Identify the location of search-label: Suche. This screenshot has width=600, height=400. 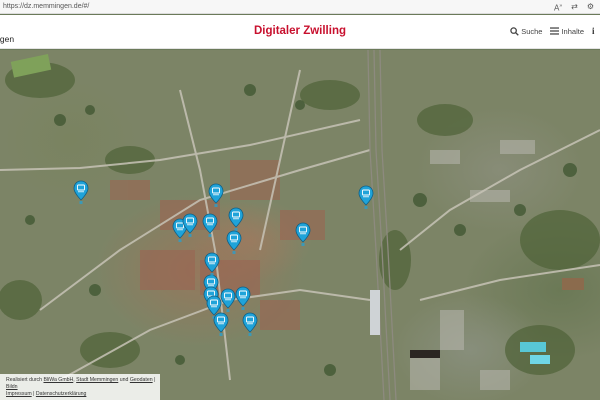
(532, 31).